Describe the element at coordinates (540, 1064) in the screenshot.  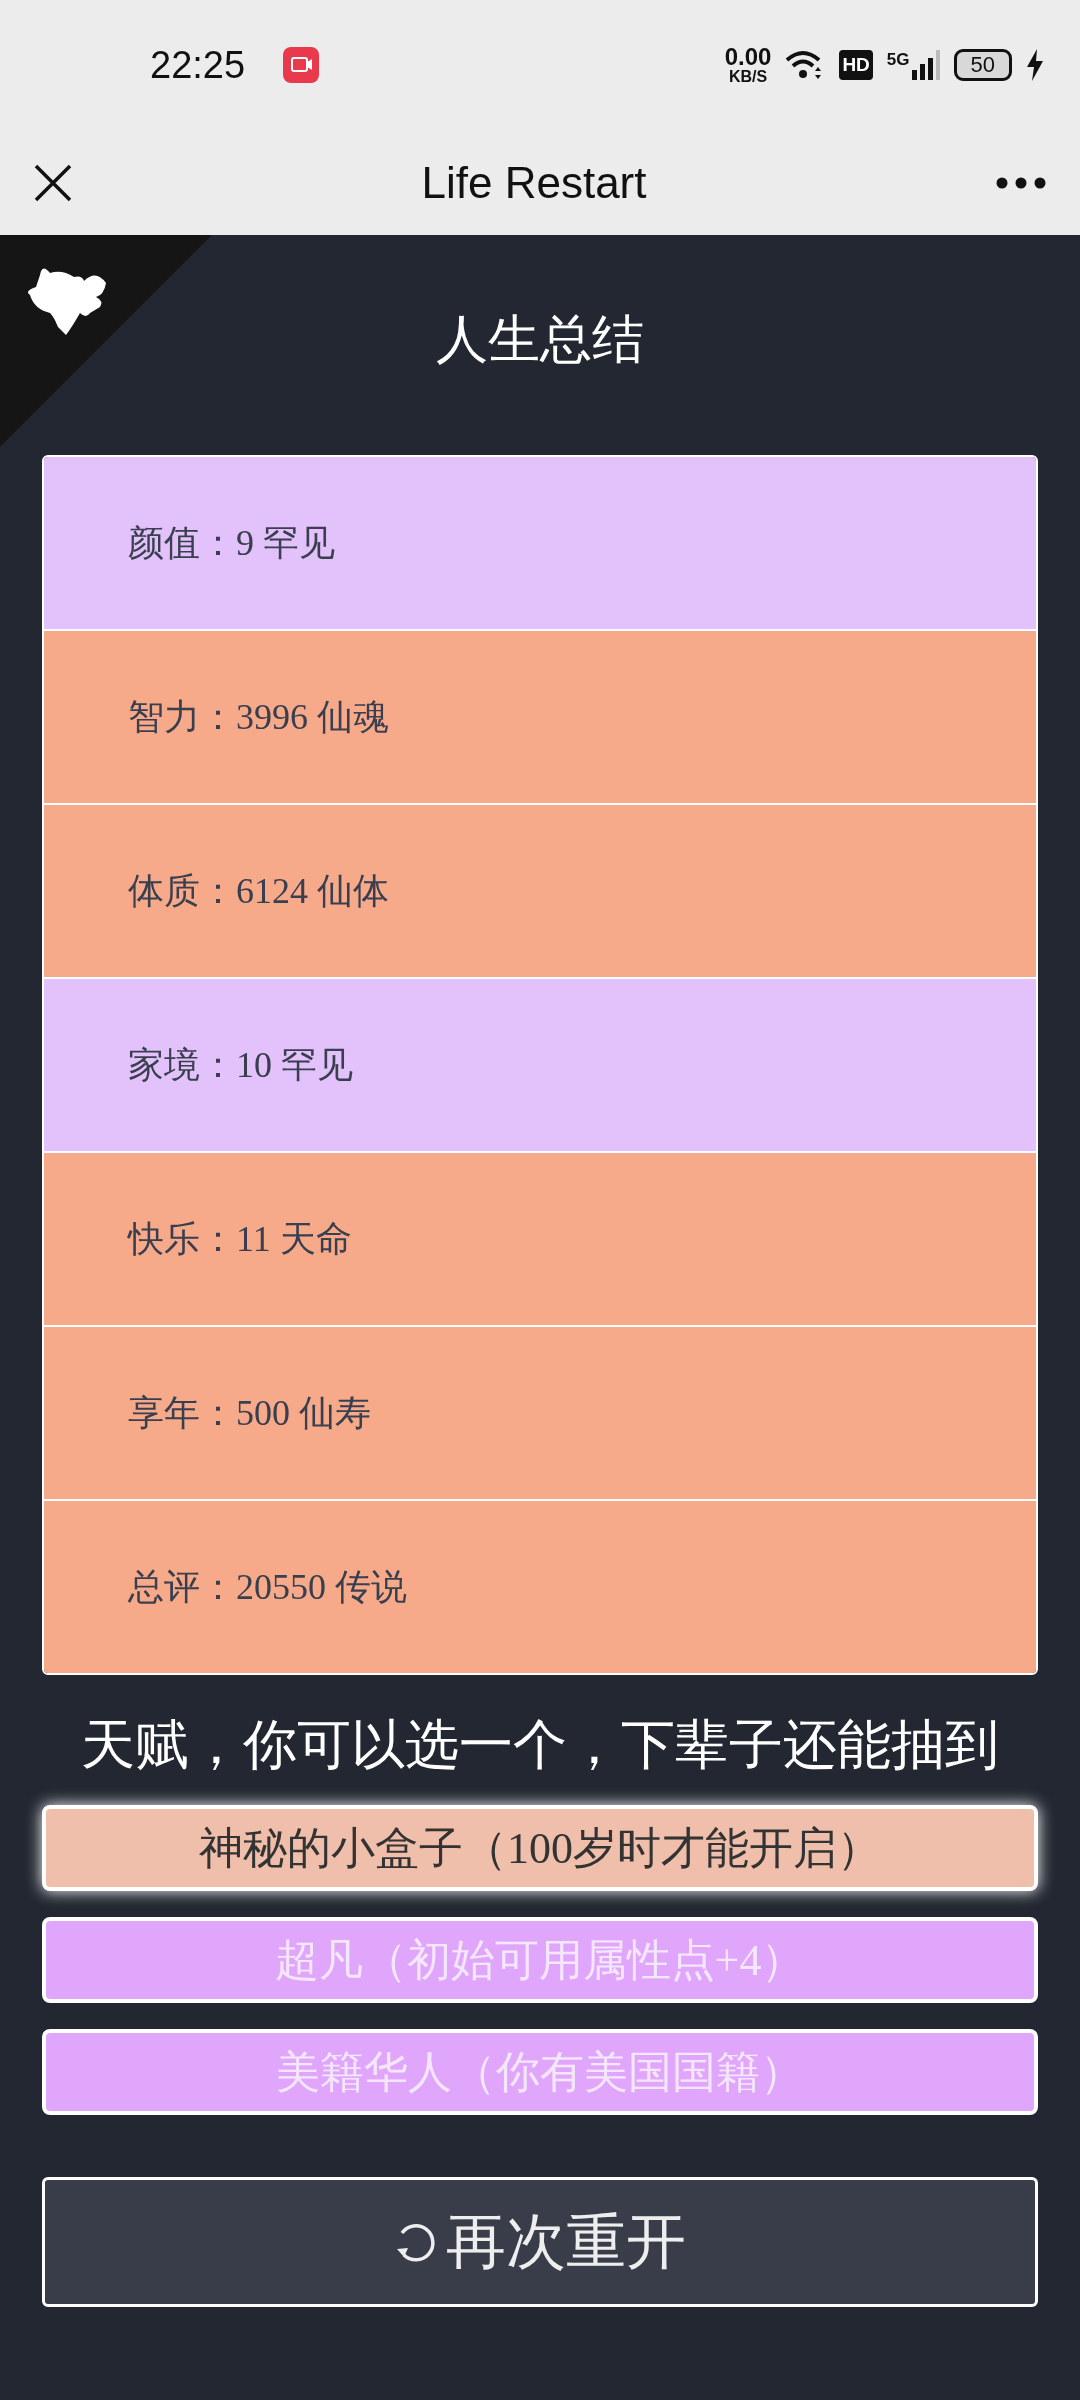
I see `summary-row: 家境：10 罕见` at that location.